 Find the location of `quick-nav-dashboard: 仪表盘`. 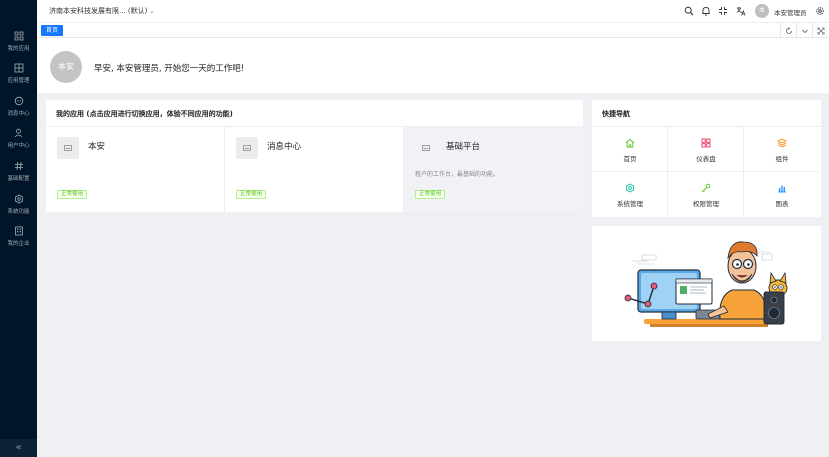

quick-nav-dashboard: 仪表盘 is located at coordinates (706, 149).